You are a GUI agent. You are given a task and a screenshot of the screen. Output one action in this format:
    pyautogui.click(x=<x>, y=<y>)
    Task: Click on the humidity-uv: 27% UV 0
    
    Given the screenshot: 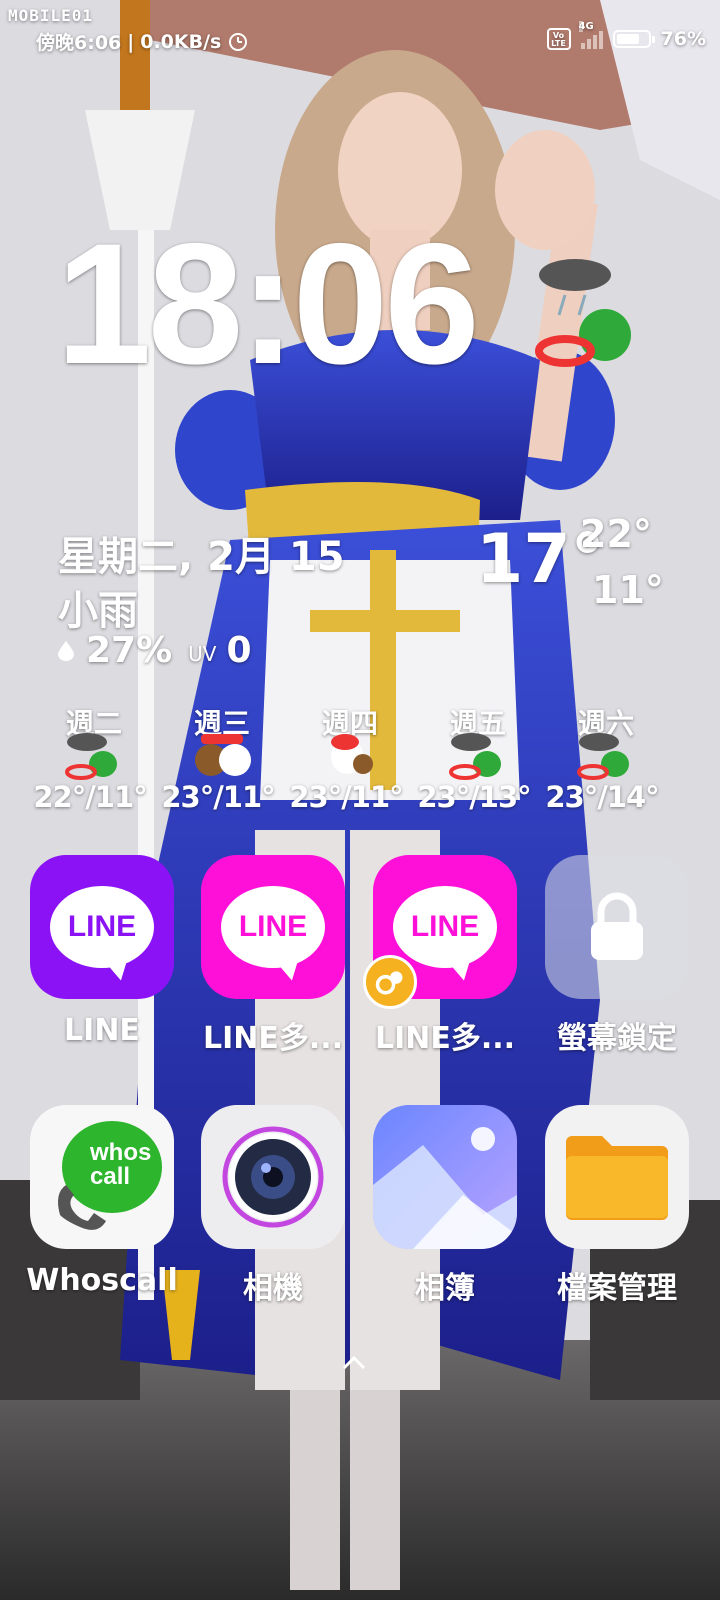 What is the action you would take?
    pyautogui.click(x=155, y=650)
    